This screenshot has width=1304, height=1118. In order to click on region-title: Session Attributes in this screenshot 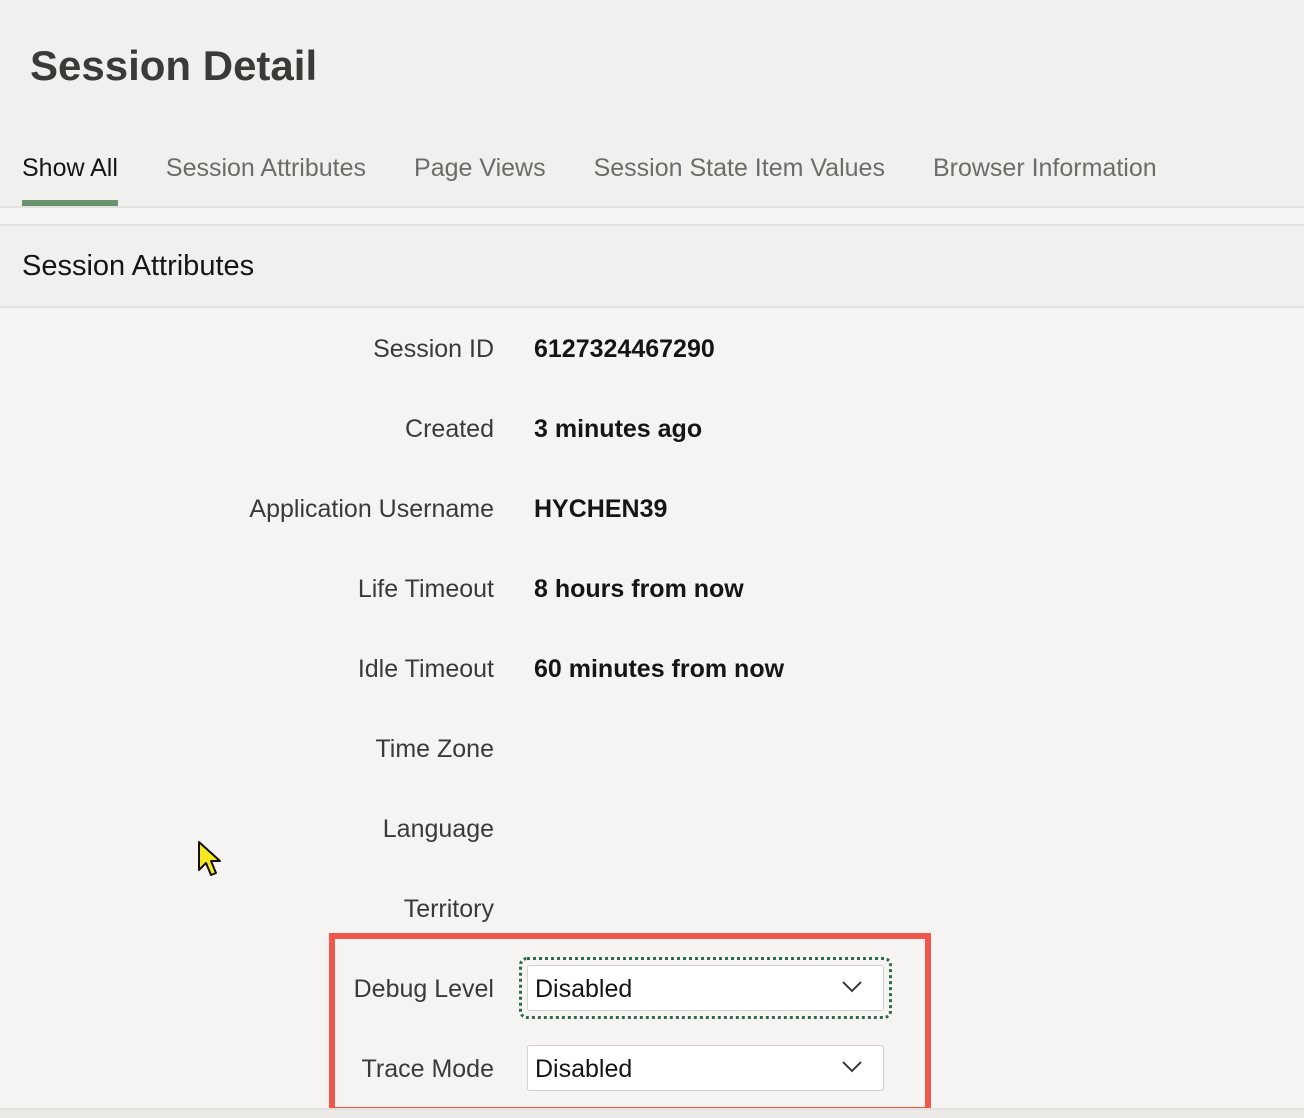, I will do `click(138, 266)`.